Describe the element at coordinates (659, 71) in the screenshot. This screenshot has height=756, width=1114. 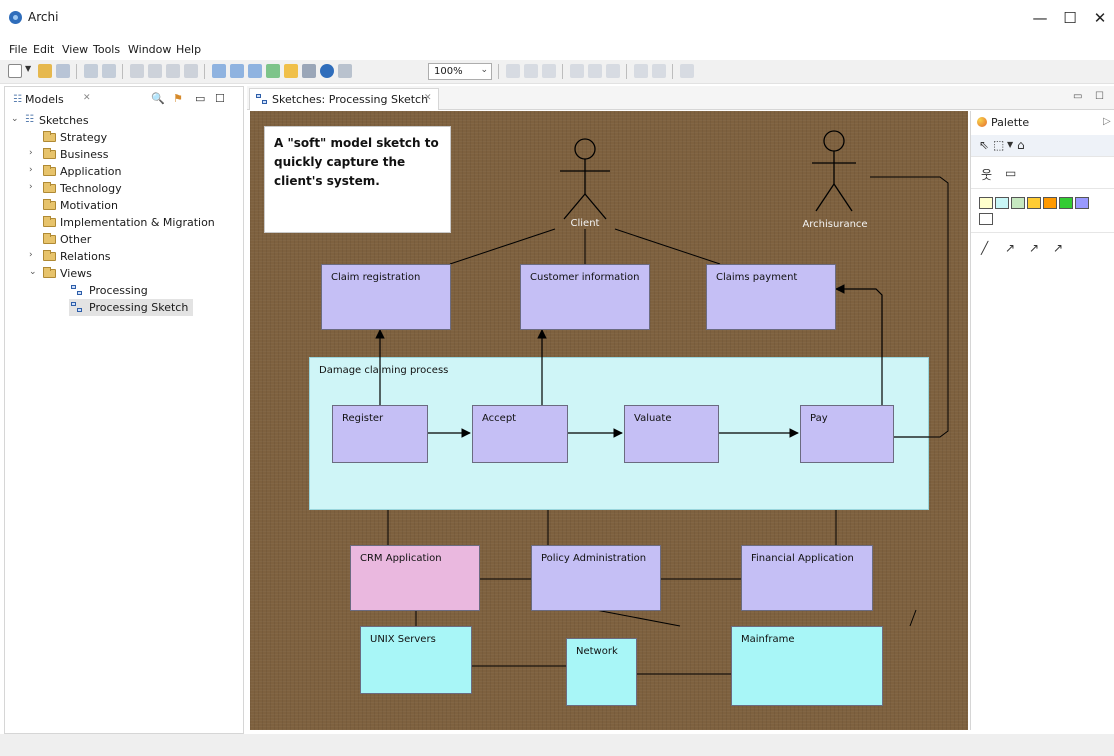
I see `match-height-icon` at that location.